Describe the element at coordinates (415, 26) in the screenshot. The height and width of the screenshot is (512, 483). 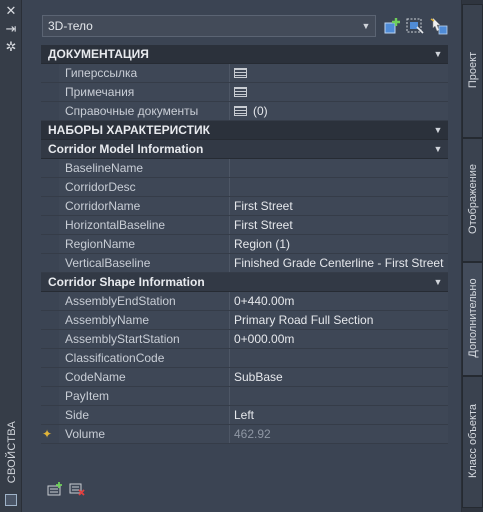
I see `select-objects-icon` at that location.